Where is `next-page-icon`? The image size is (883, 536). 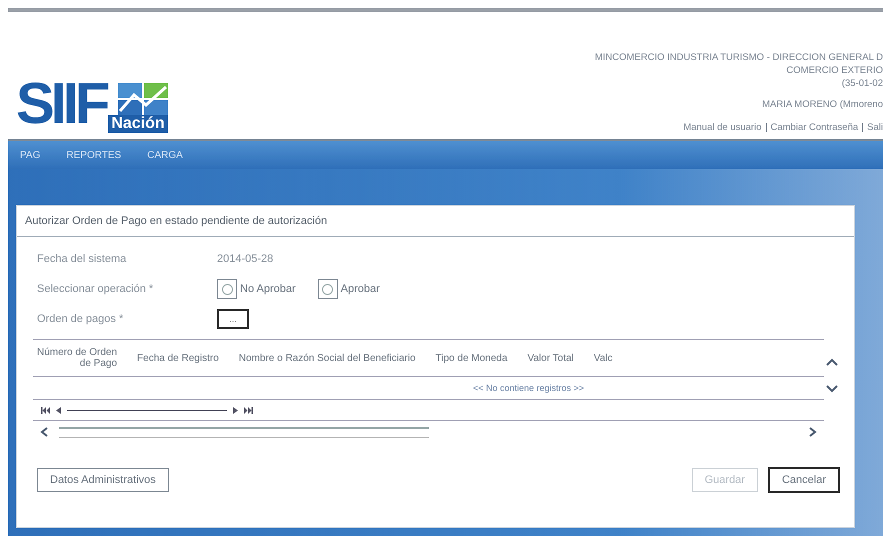 next-page-icon is located at coordinates (235, 410).